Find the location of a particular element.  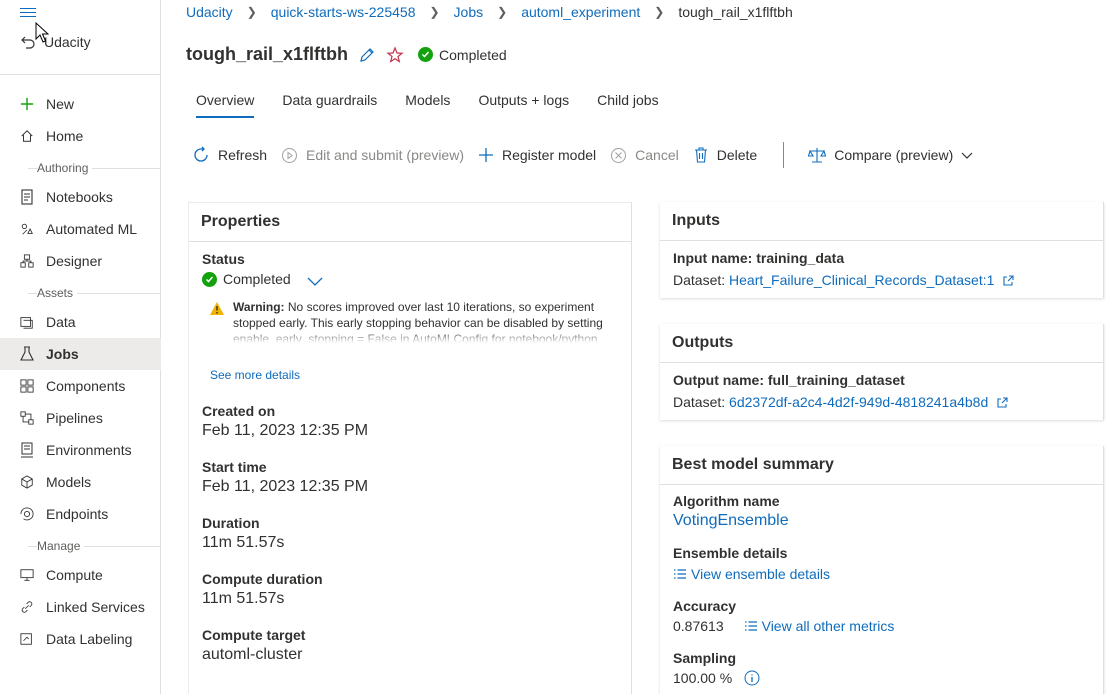

sidebar-item-designer: Designer is located at coordinates (80, 261).